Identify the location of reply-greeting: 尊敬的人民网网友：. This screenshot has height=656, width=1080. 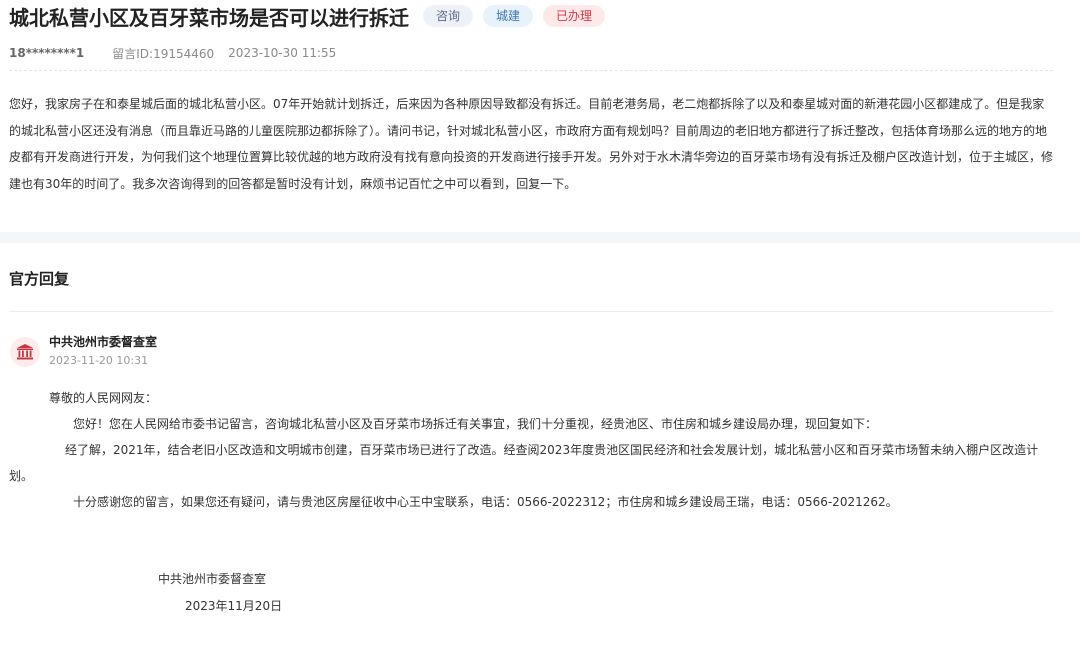
(103, 398).